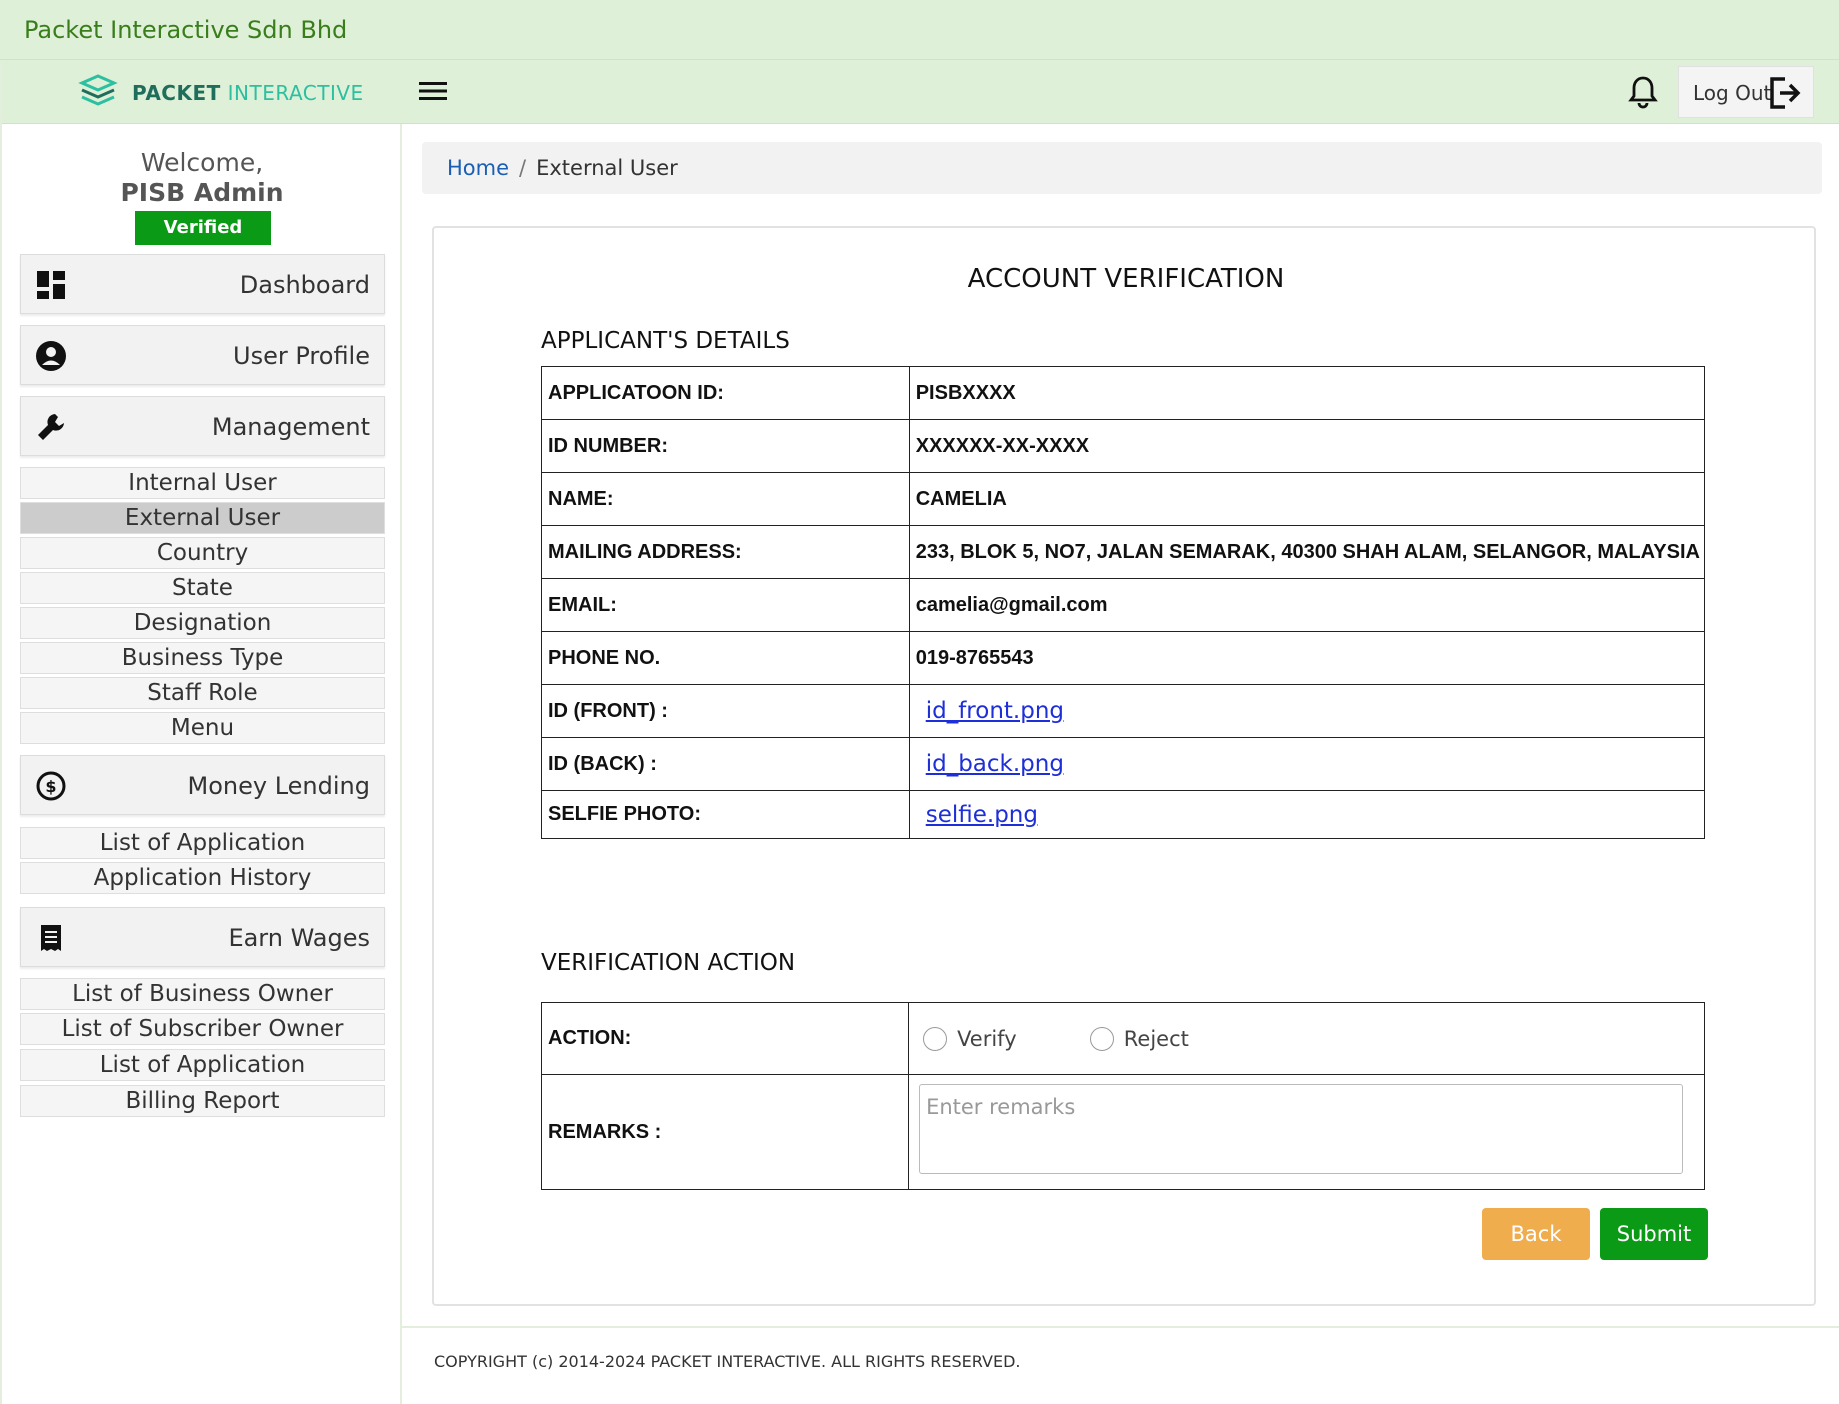 The image size is (1839, 1404). I want to click on remarks-input, so click(1301, 1129).